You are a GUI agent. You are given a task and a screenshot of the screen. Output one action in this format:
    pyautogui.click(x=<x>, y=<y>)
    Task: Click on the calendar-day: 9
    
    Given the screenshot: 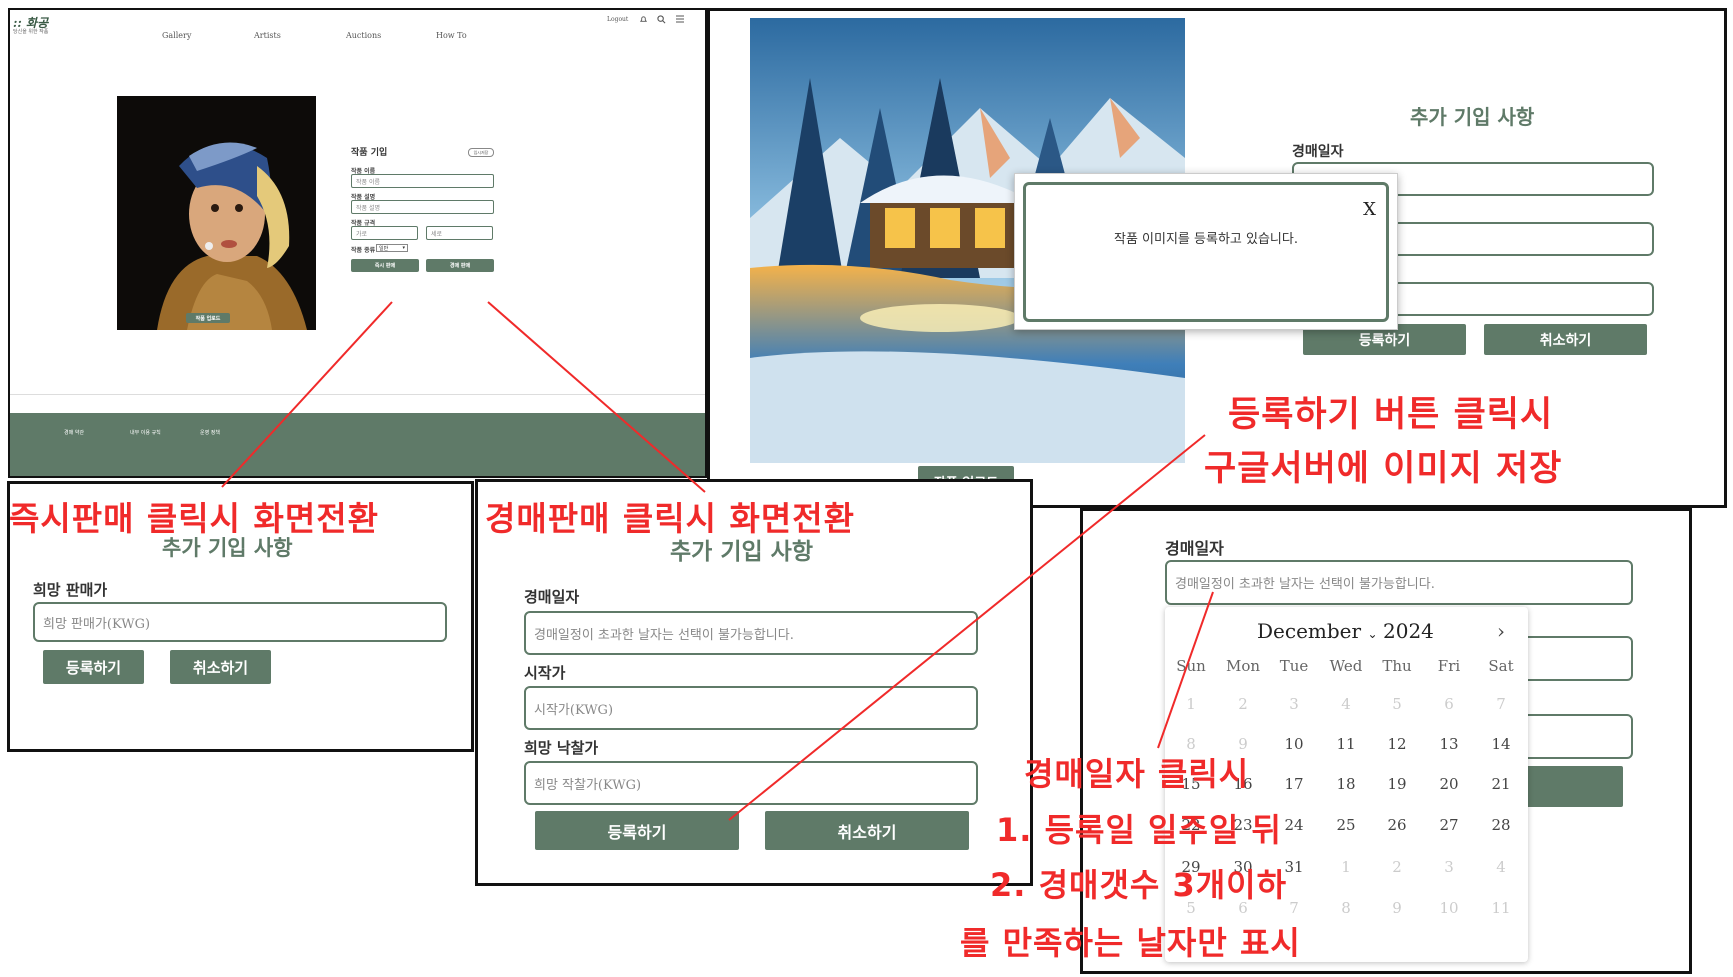 What is the action you would take?
    pyautogui.click(x=1397, y=908)
    